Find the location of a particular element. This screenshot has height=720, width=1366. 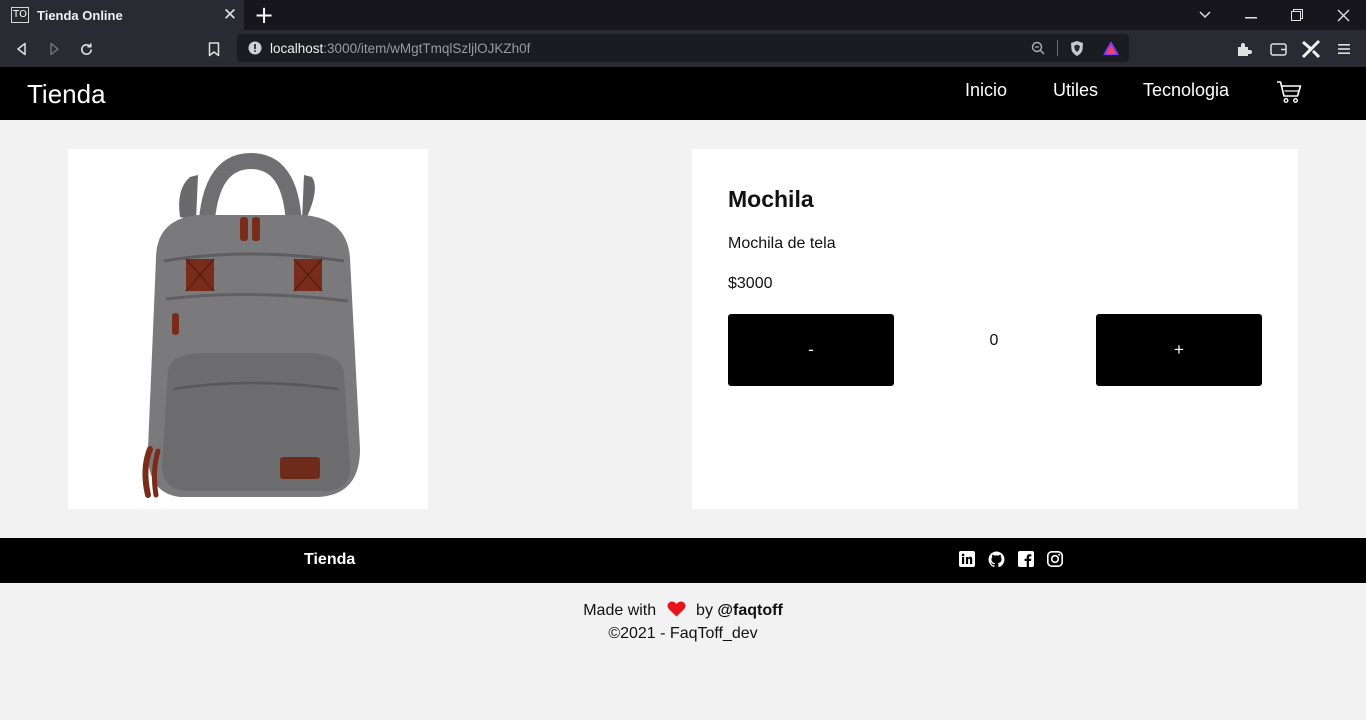

browser-toolbar: localhost:3000/item/wMgtTmqlSzljlOJKZh0f is located at coordinates (683, 48).